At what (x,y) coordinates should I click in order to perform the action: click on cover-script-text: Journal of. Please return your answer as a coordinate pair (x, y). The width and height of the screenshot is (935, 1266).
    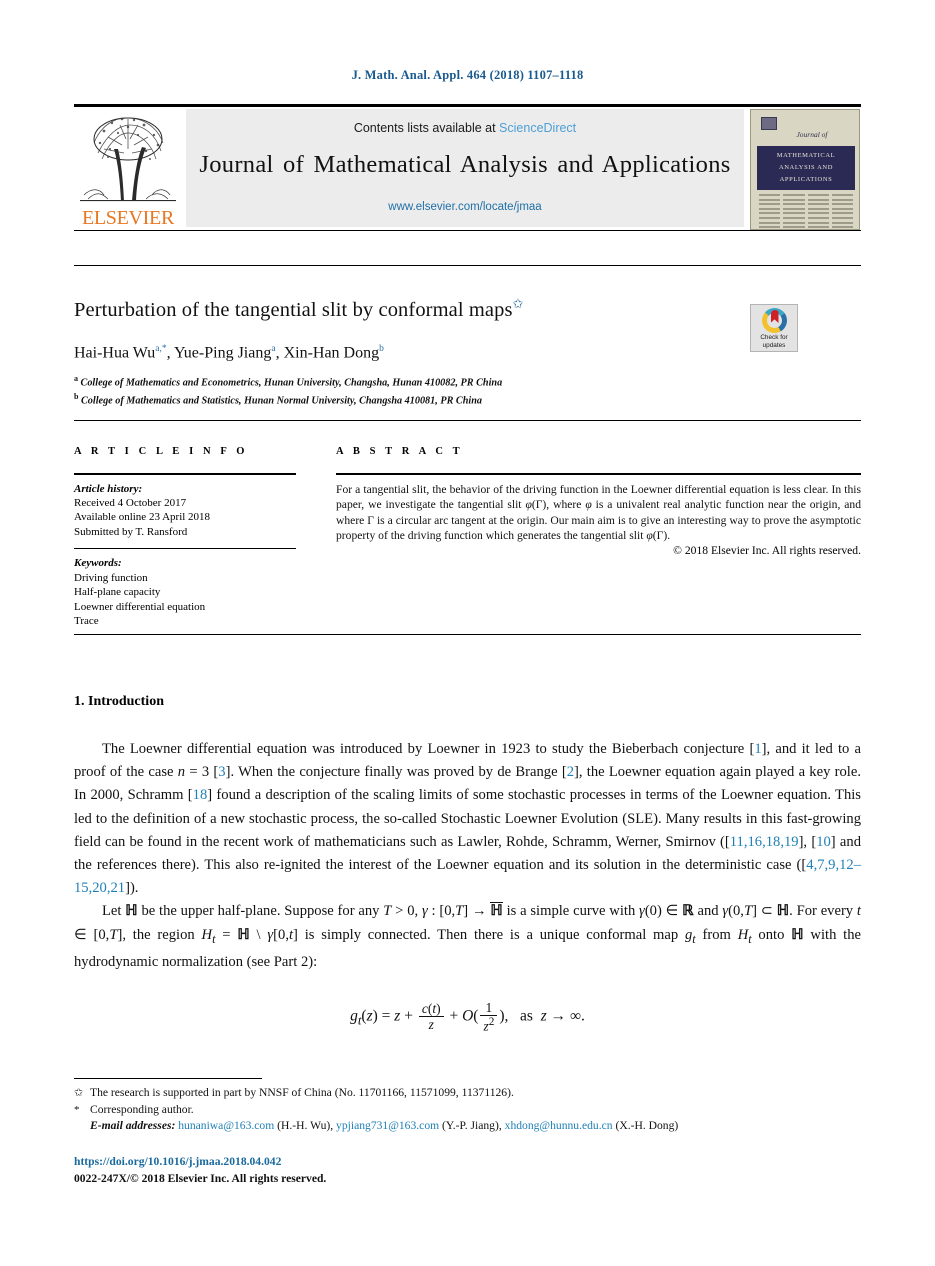
    Looking at the image, I should click on (812, 134).